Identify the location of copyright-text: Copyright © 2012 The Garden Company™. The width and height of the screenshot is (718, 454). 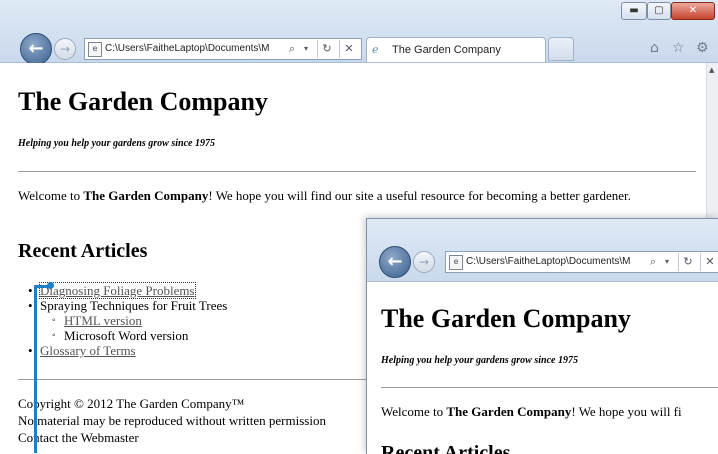
(131, 403).